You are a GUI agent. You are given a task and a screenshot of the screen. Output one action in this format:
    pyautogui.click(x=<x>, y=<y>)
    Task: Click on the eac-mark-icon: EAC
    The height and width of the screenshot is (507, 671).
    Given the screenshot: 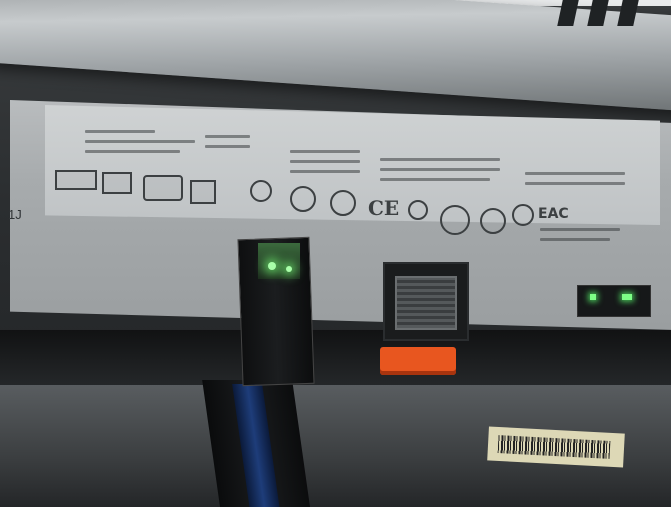 What is the action you would take?
    pyautogui.click(x=553, y=214)
    